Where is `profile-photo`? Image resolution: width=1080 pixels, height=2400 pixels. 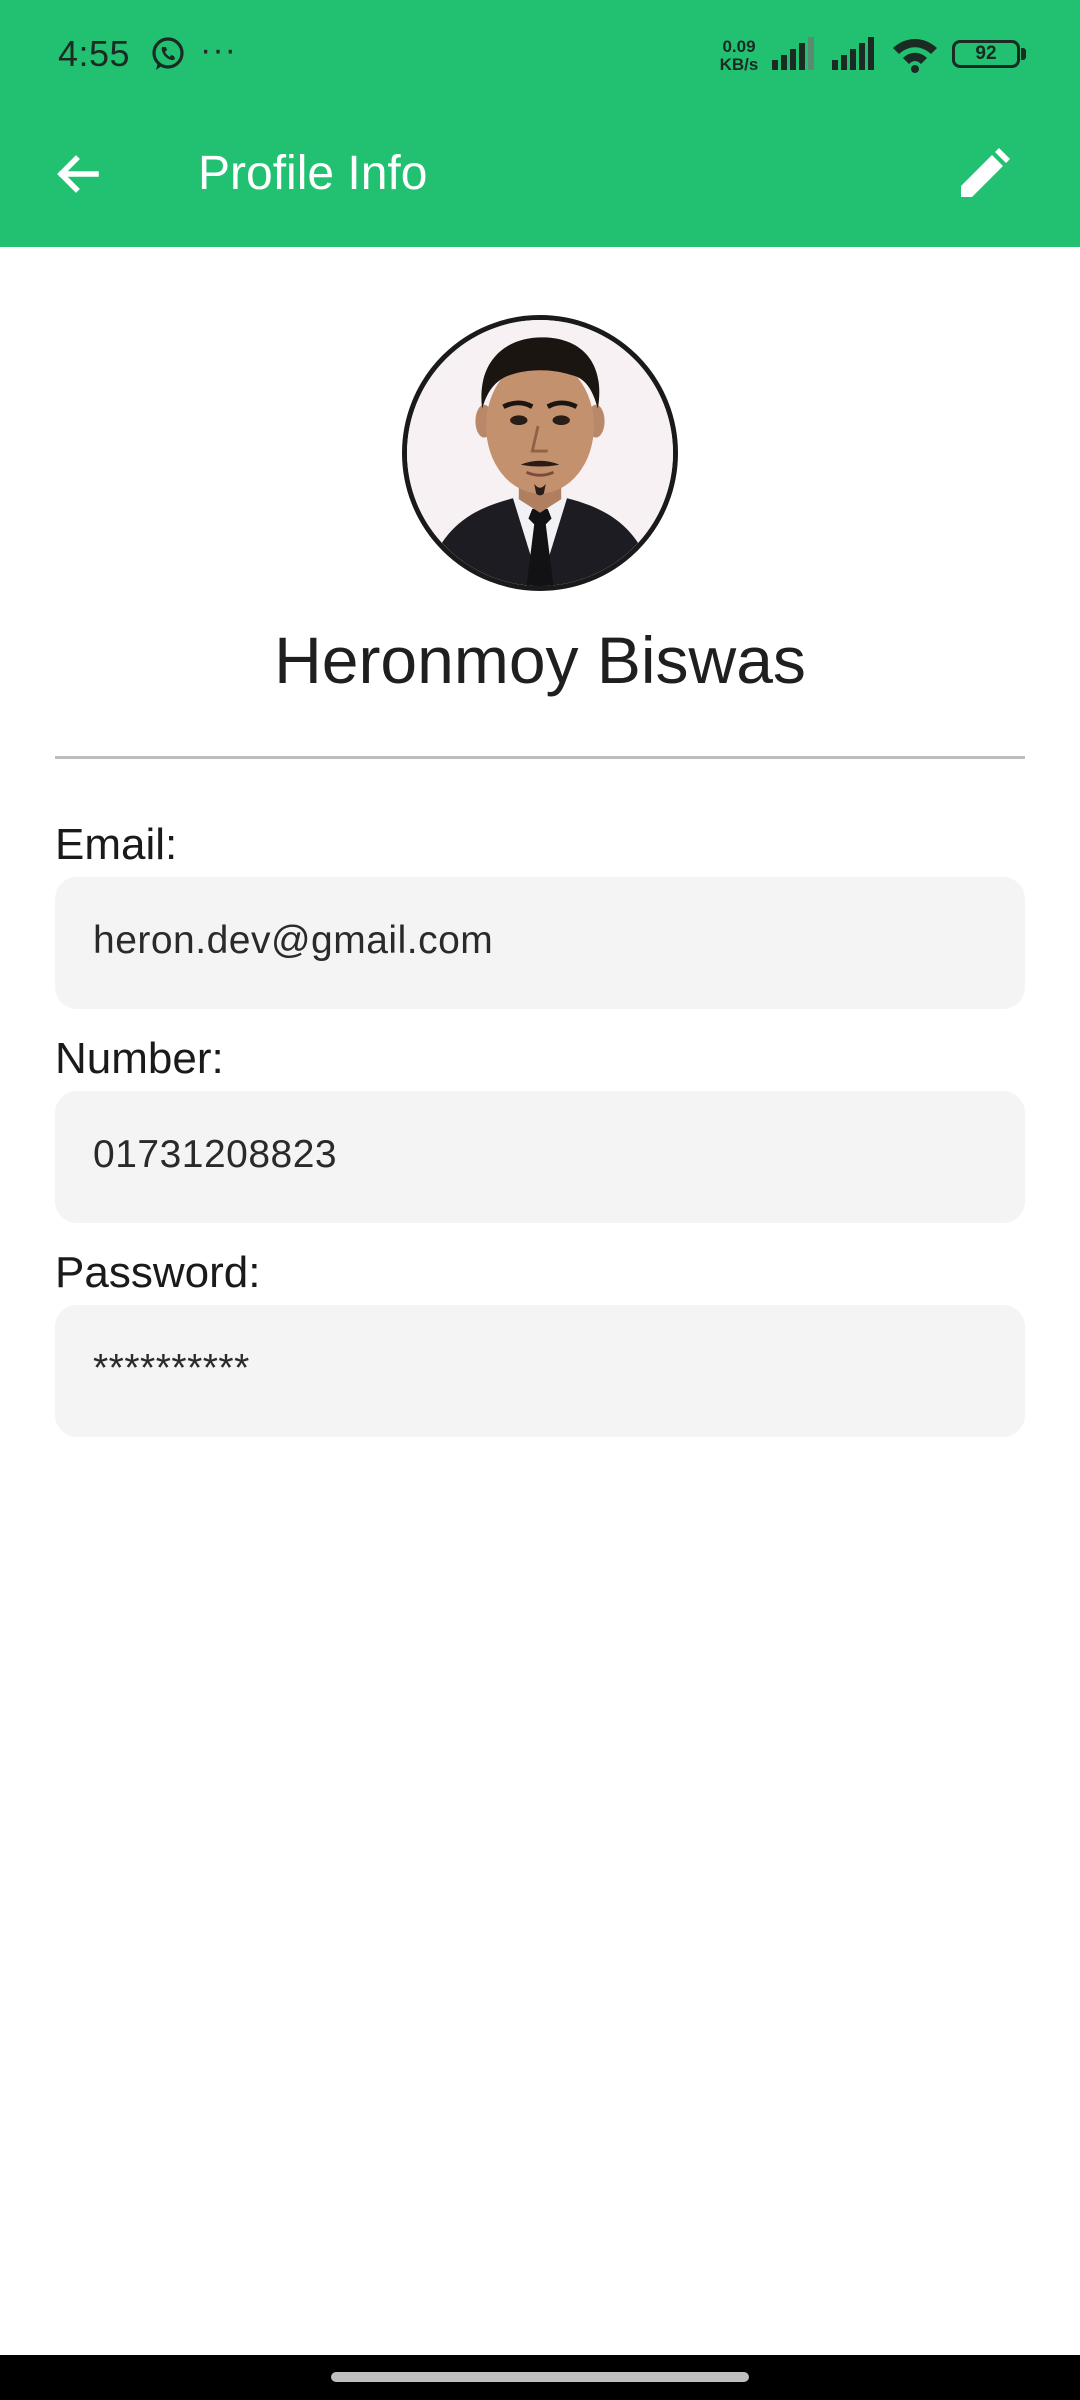 profile-photo is located at coordinates (540, 453).